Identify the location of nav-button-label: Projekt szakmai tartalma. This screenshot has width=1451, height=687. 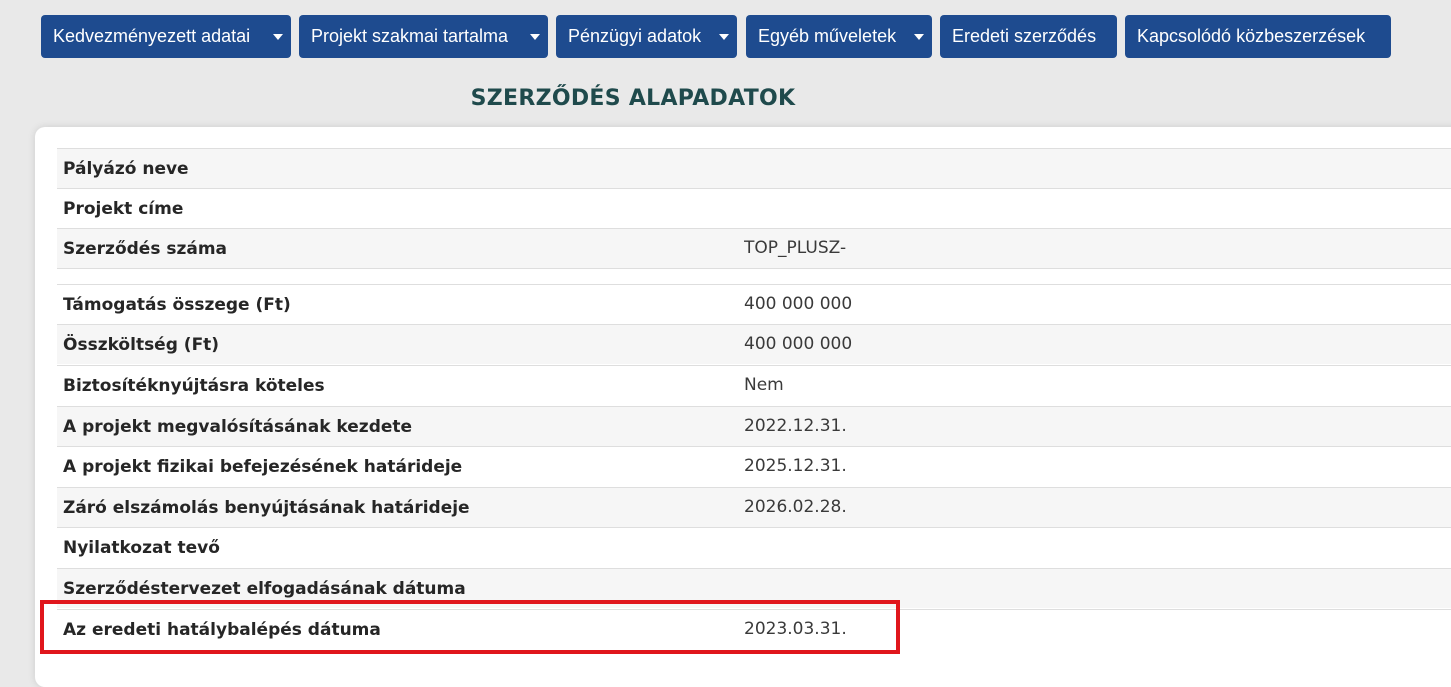
(410, 36).